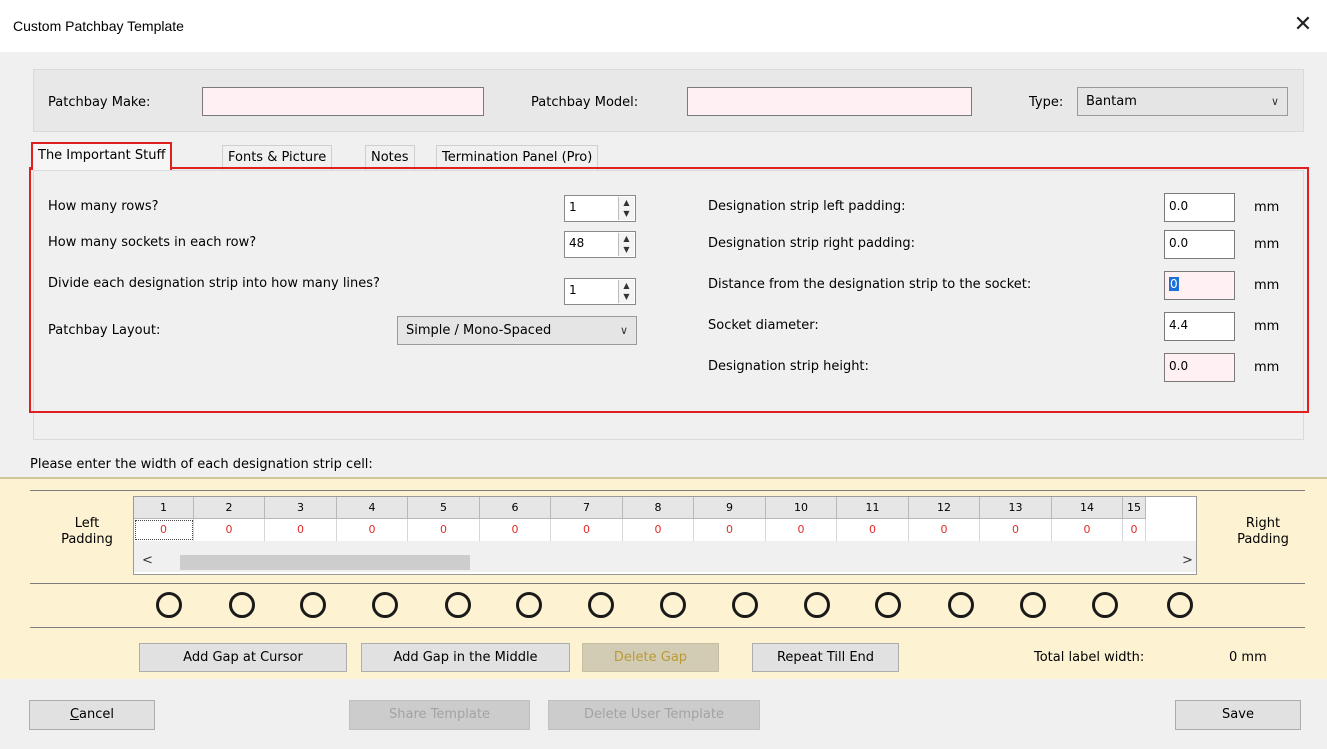 This screenshot has height=749, width=1327. Describe the element at coordinates (730, 508) in the screenshot. I see `column-header: 9` at that location.